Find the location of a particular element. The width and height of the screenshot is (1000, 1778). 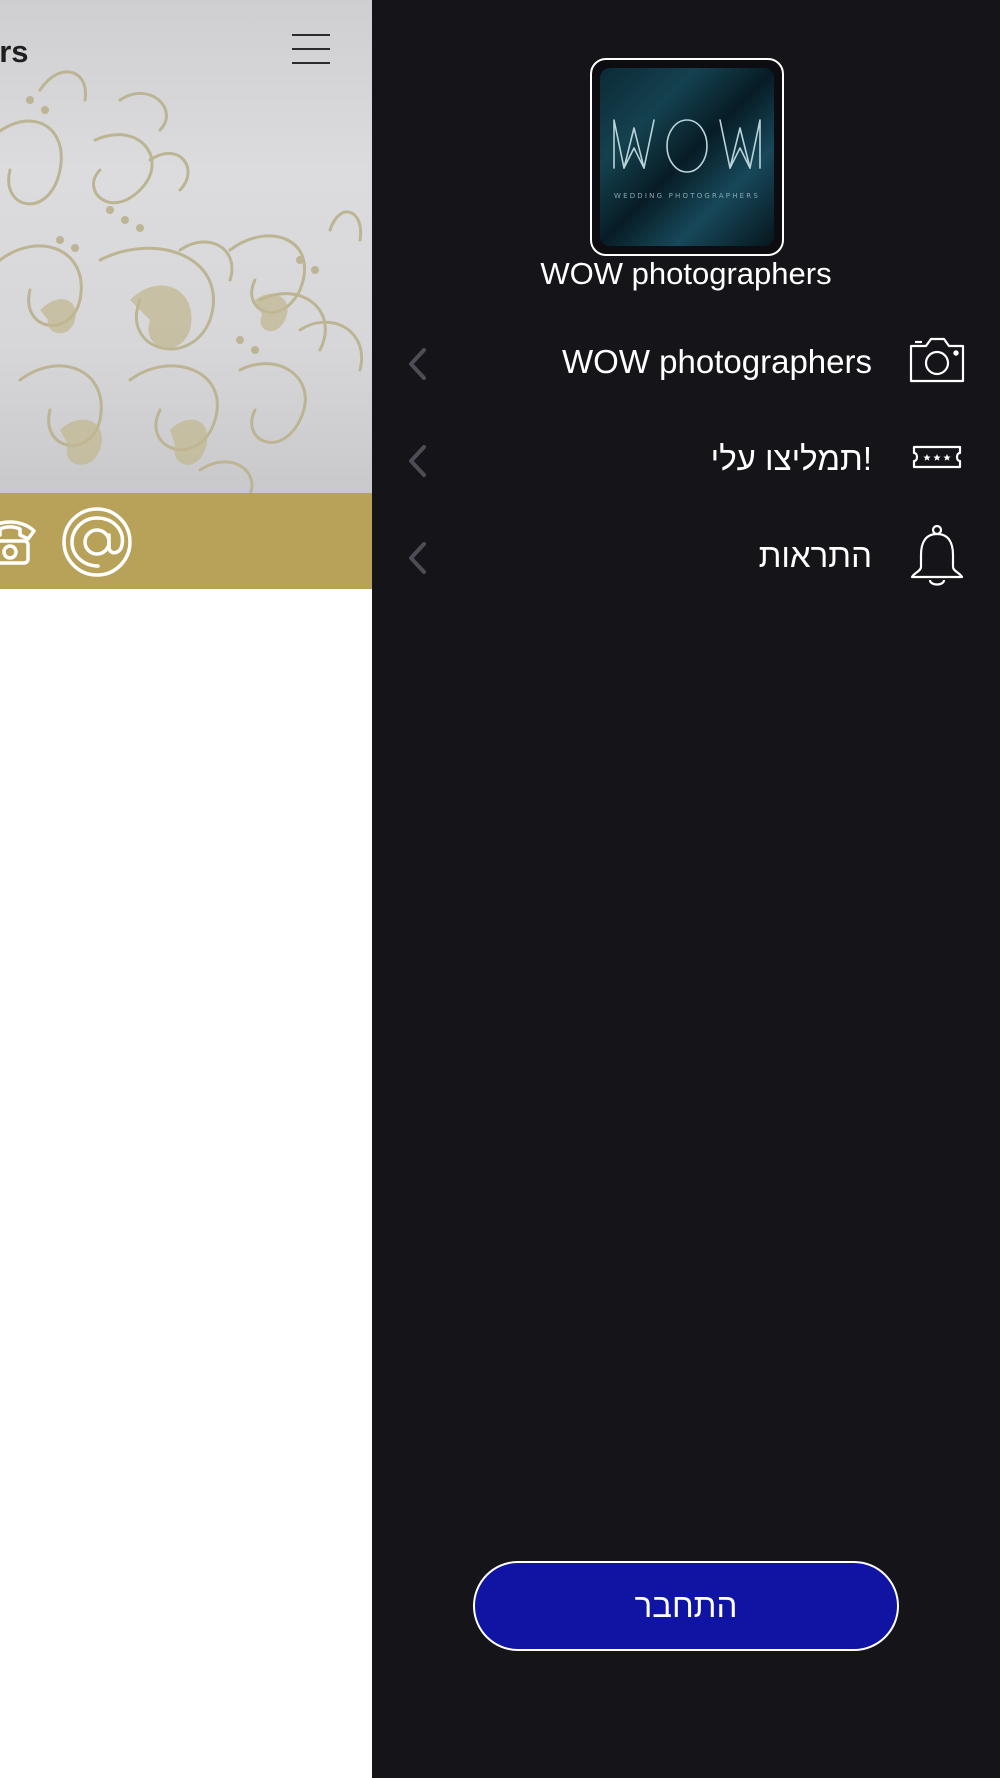

menu-item-photographers: WOW photographers is located at coordinates (686, 363).